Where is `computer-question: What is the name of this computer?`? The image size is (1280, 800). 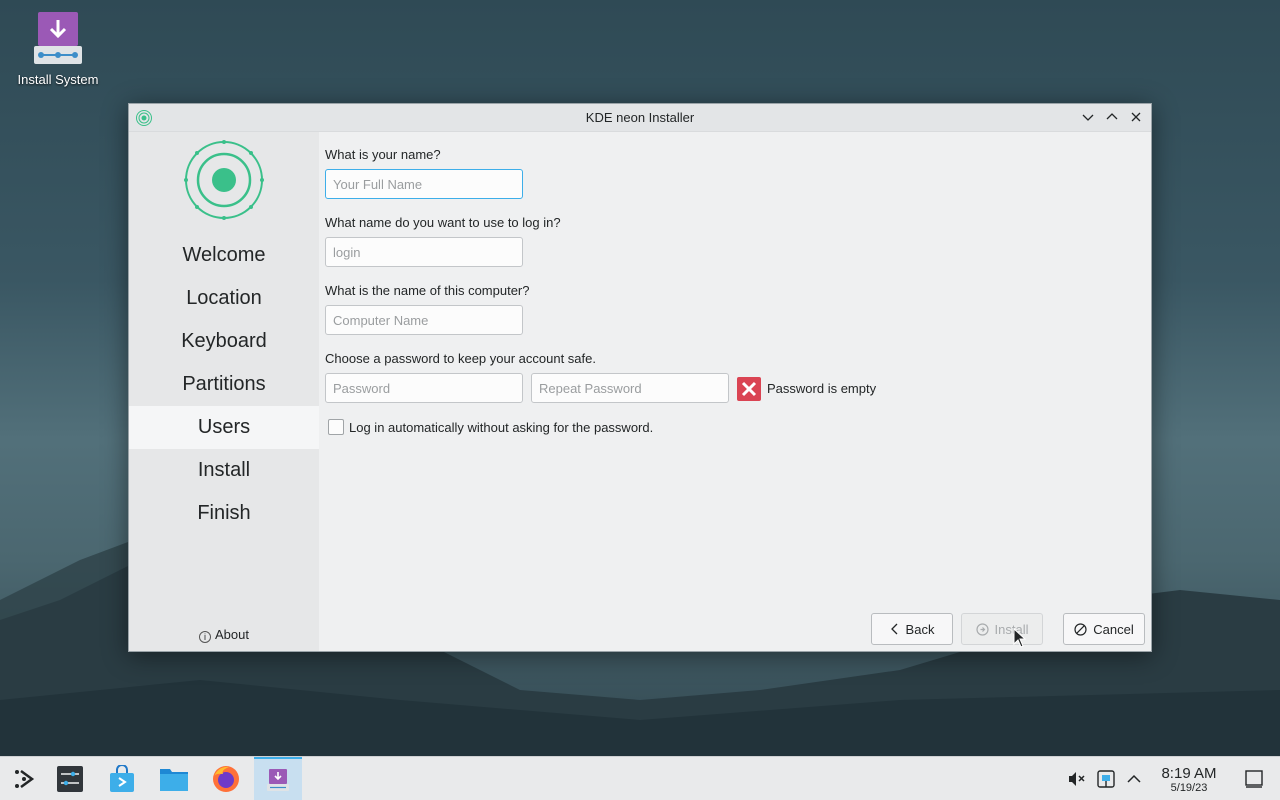
computer-question: What is the name of this computer? is located at coordinates (427, 290).